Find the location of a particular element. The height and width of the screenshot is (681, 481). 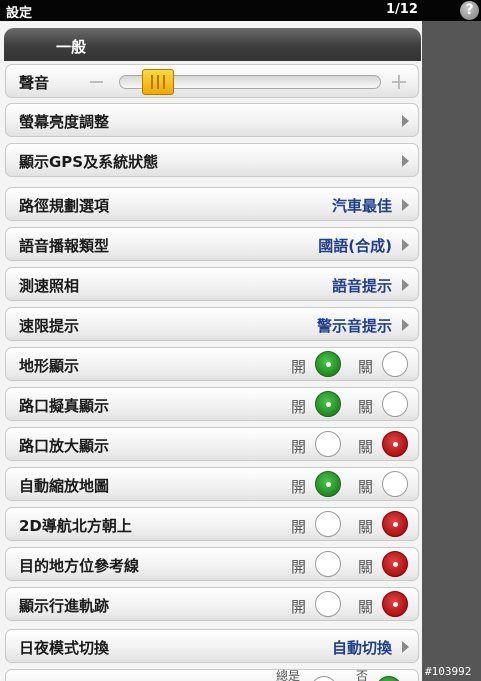

row-label: 目的地方位參考線 is located at coordinates (79, 566).